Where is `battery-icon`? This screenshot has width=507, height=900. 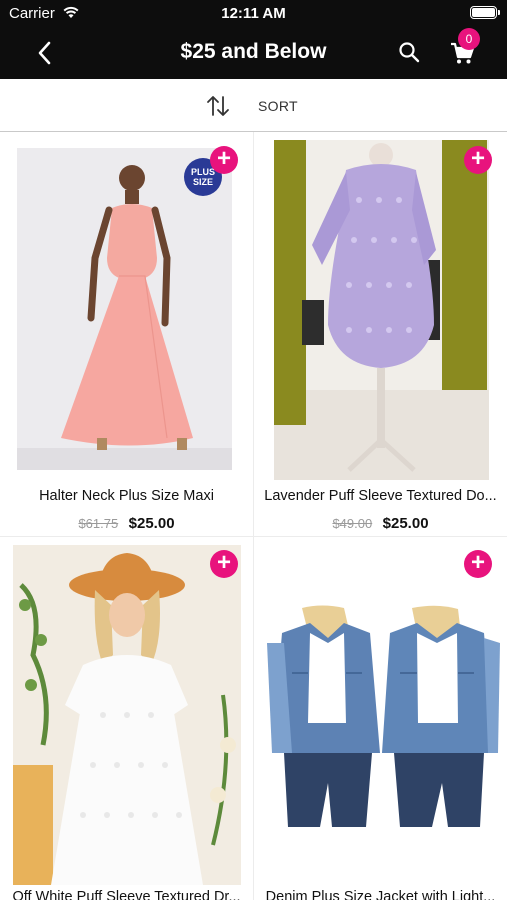 battery-icon is located at coordinates (485, 12).